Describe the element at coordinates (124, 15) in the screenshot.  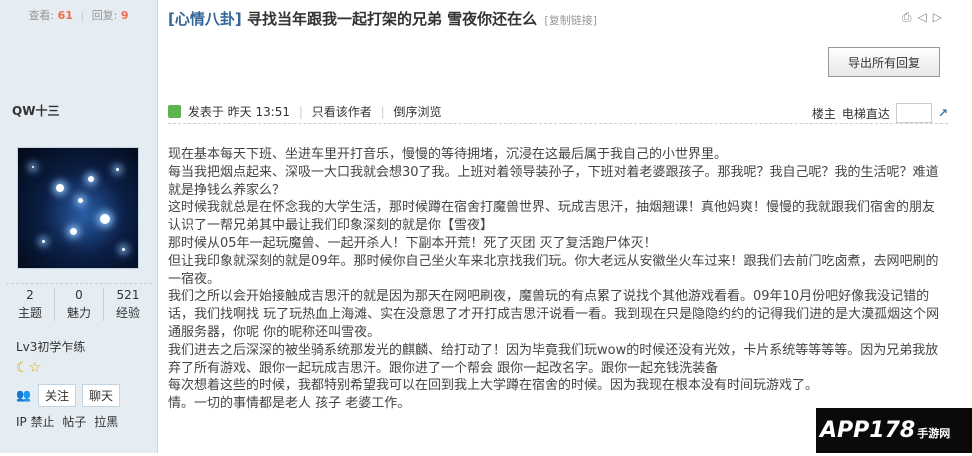
I see `replies-count: 9` at that location.